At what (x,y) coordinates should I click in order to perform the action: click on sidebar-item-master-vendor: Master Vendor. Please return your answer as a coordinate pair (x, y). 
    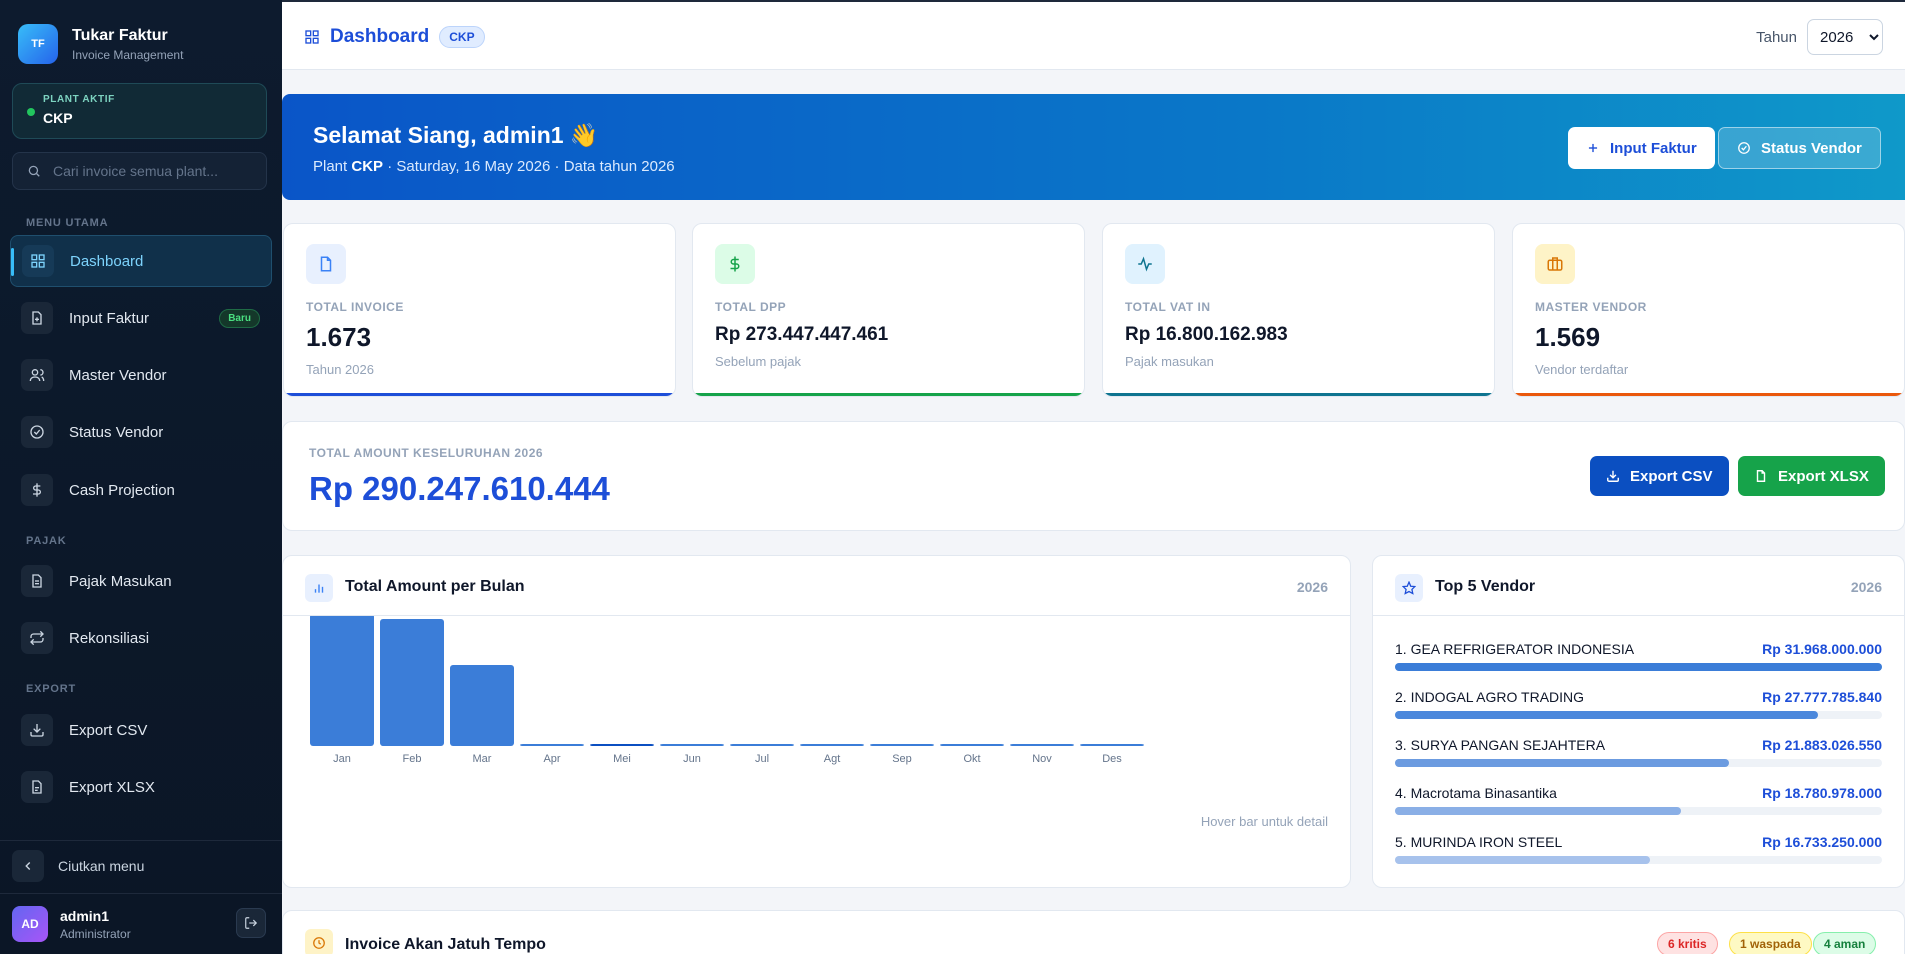
    Looking at the image, I should click on (141, 375).